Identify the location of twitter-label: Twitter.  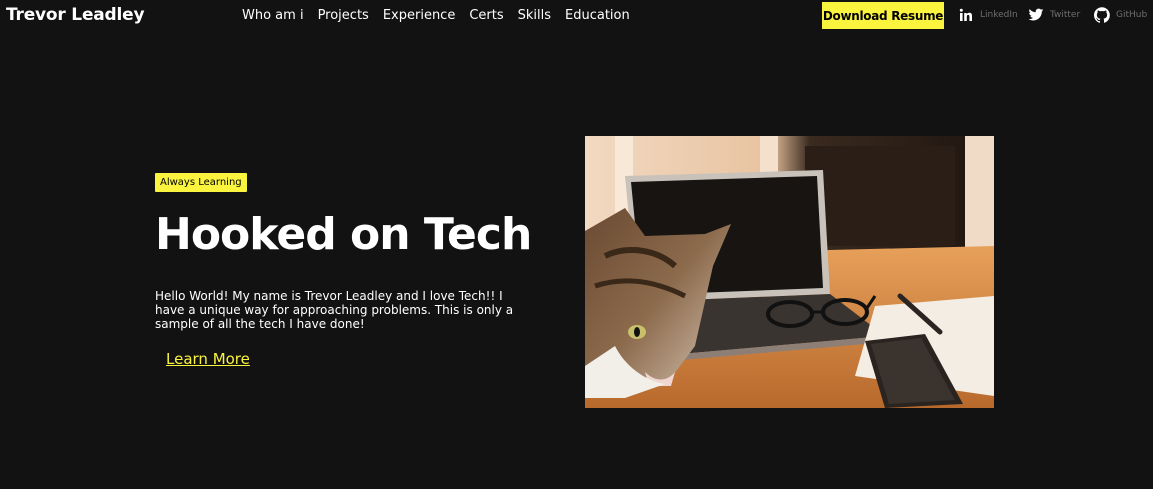
(1065, 15).